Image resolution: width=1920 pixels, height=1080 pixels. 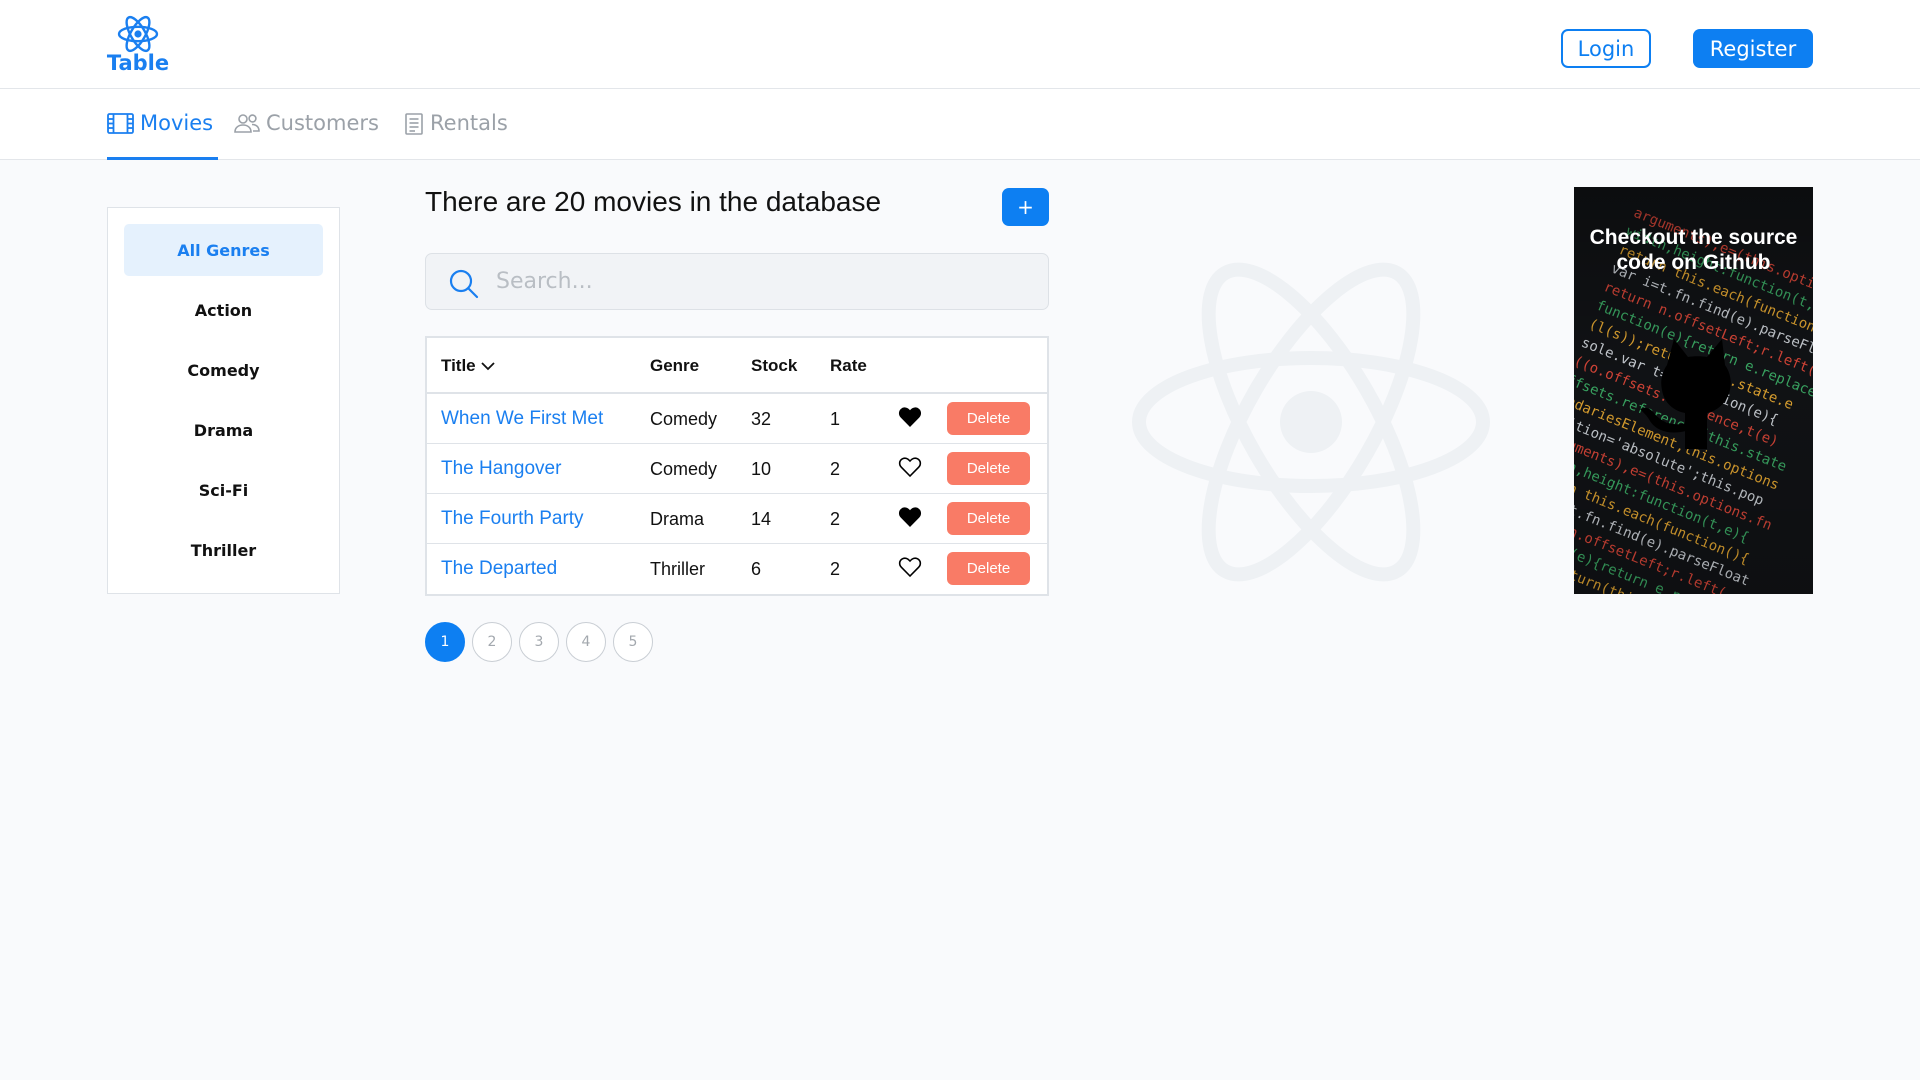 What do you see at coordinates (223, 310) in the screenshot?
I see `genre-item-action: Action` at bounding box center [223, 310].